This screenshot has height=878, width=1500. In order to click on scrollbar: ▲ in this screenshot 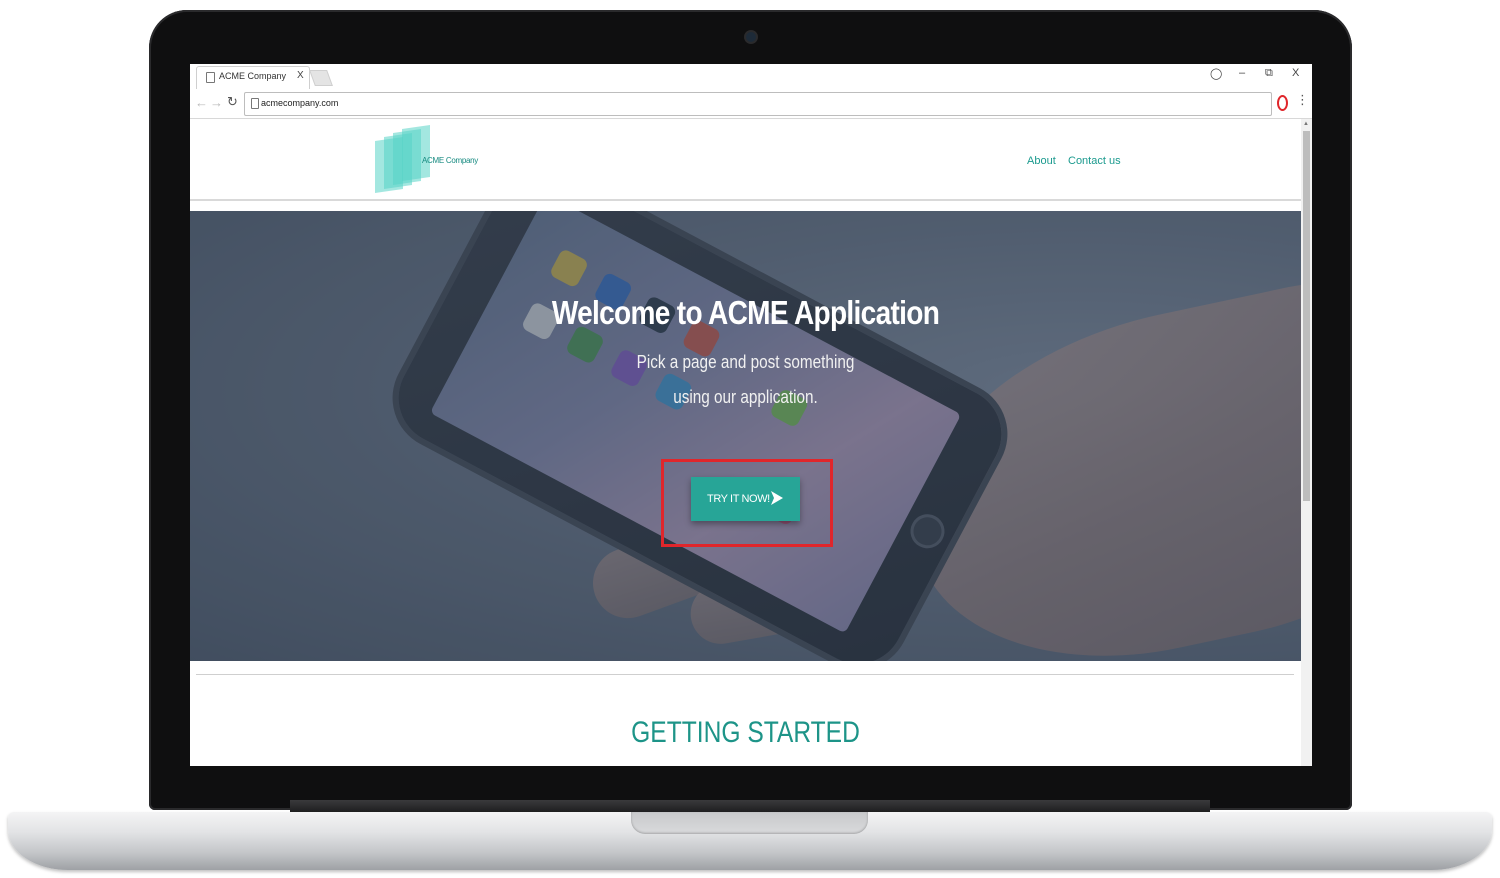, I will do `click(1306, 442)`.